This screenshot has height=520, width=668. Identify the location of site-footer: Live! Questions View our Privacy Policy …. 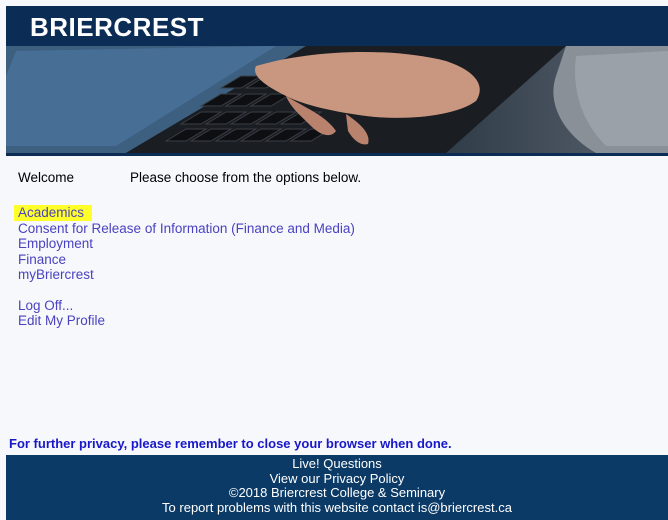
(337, 487).